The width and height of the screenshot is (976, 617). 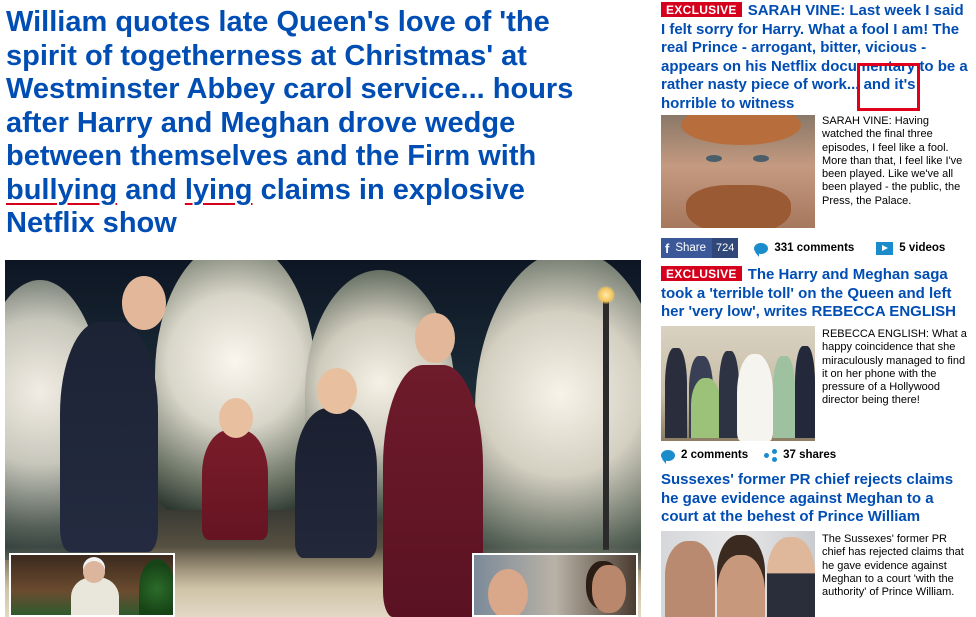 I want to click on inset-photo-harry-meghan, so click(x=555, y=585).